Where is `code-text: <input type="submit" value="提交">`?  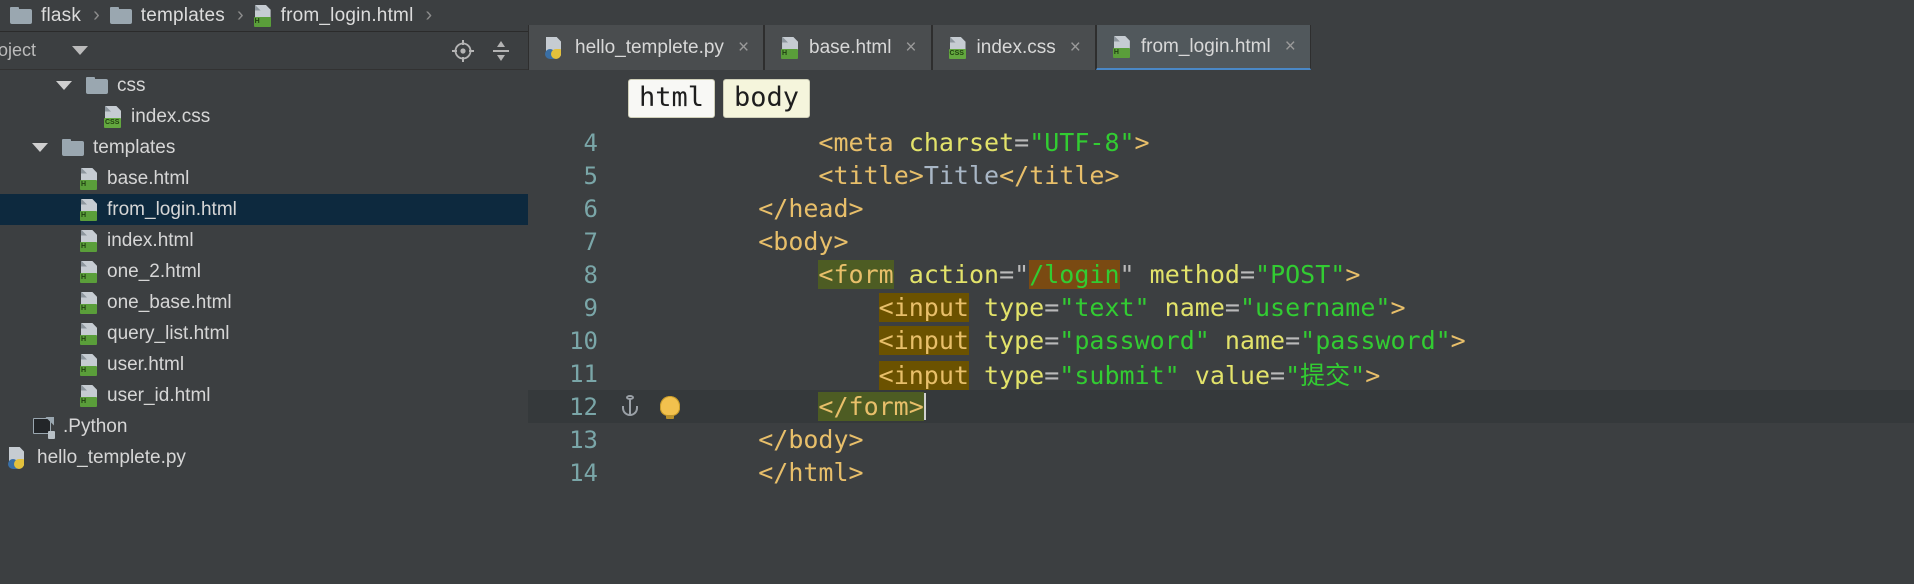
code-text: <input type="submit" value="提交"> is located at coordinates (1306, 374).